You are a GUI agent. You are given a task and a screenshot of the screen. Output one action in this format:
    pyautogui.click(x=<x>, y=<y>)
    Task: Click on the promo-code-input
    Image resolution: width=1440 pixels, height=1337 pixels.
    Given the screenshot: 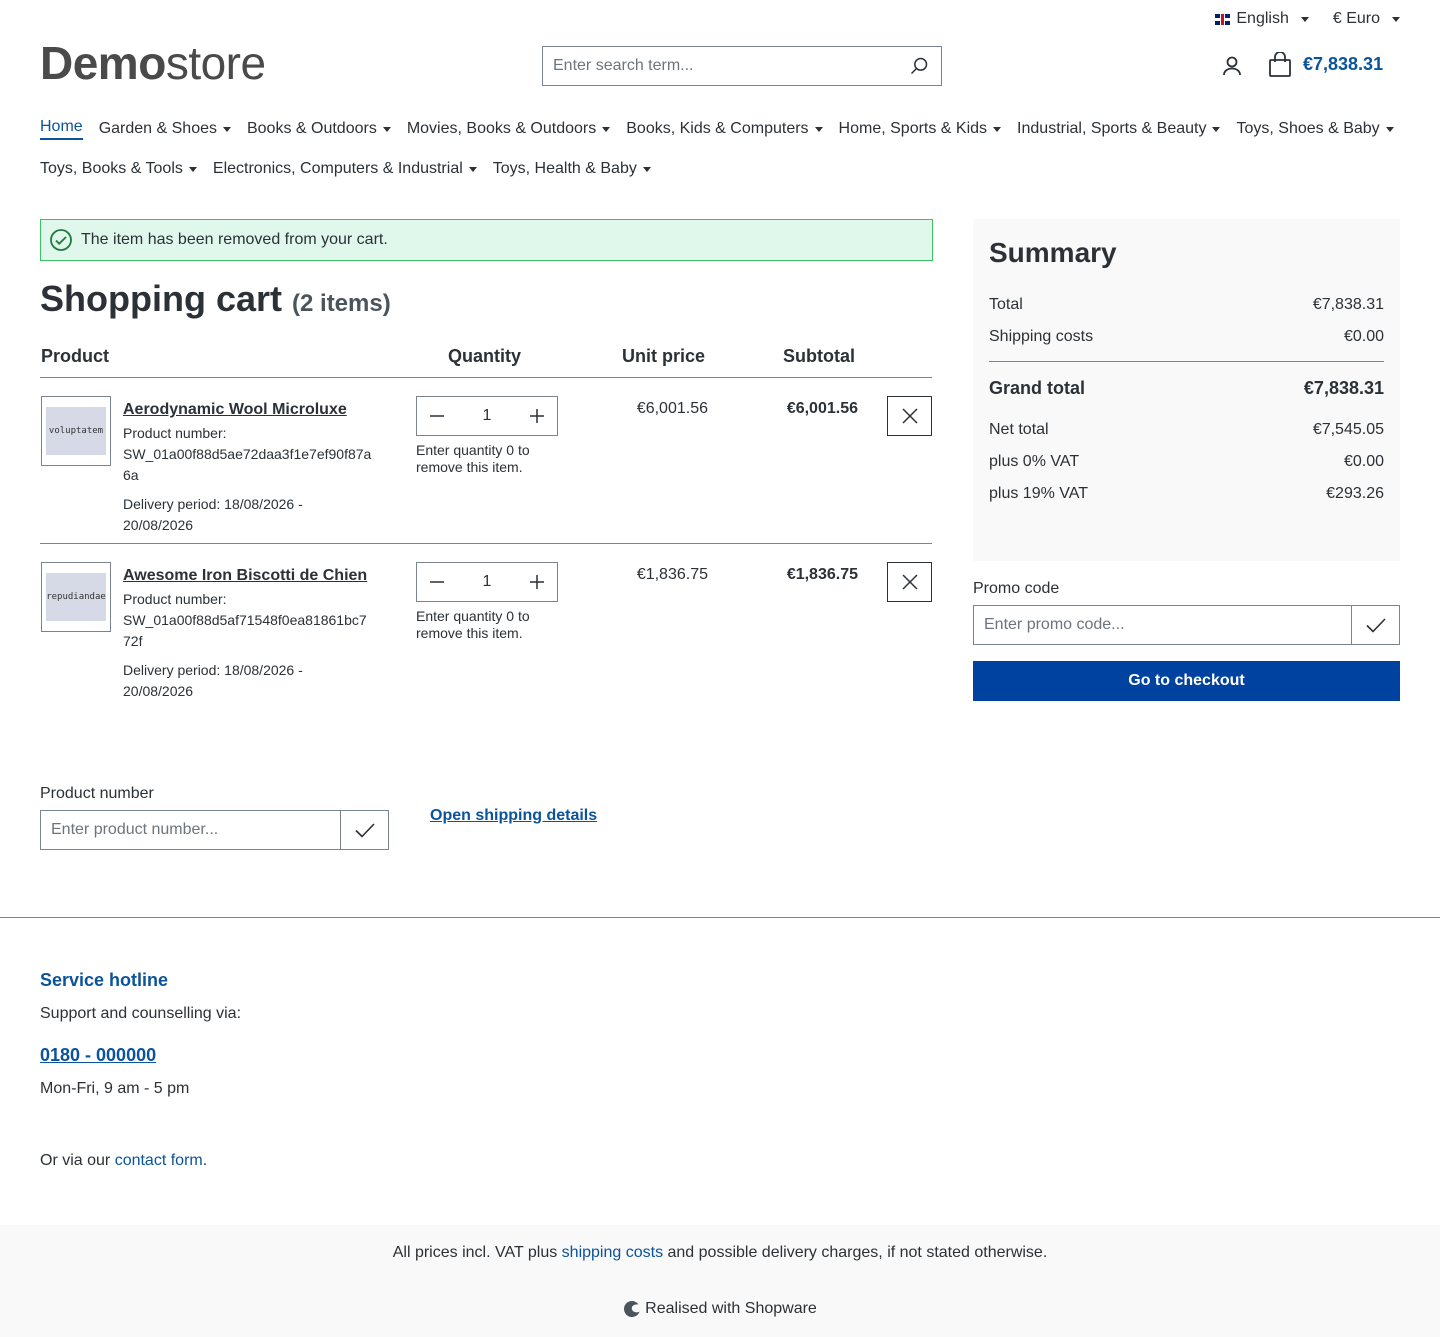 What is the action you would take?
    pyautogui.click(x=1162, y=625)
    